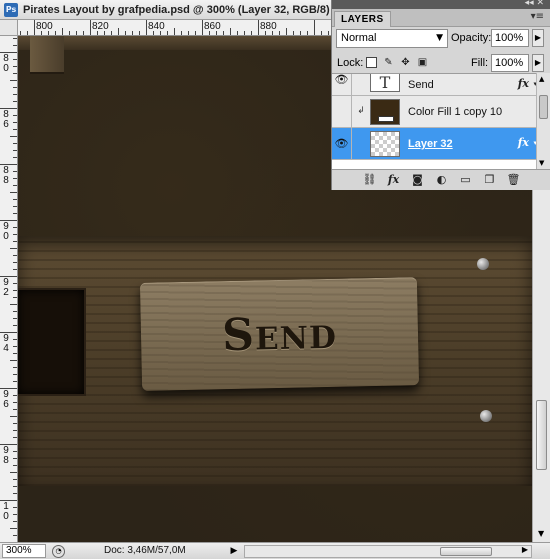  What do you see at coordinates (430, 144) in the screenshot?
I see `layer-name: Layer 32` at bounding box center [430, 144].